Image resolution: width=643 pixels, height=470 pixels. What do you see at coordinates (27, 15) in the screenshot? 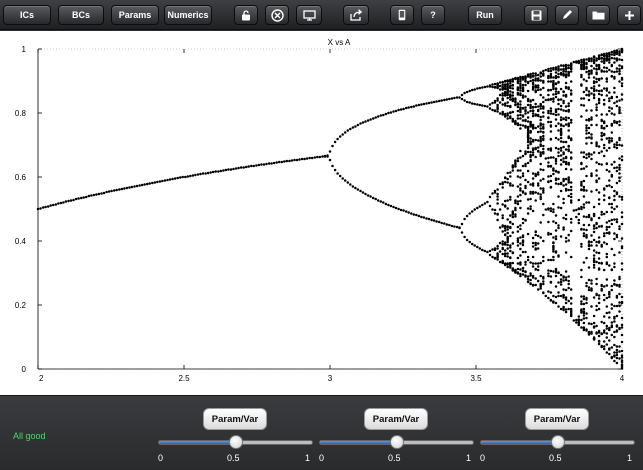
I see `ics-button: ICs` at bounding box center [27, 15].